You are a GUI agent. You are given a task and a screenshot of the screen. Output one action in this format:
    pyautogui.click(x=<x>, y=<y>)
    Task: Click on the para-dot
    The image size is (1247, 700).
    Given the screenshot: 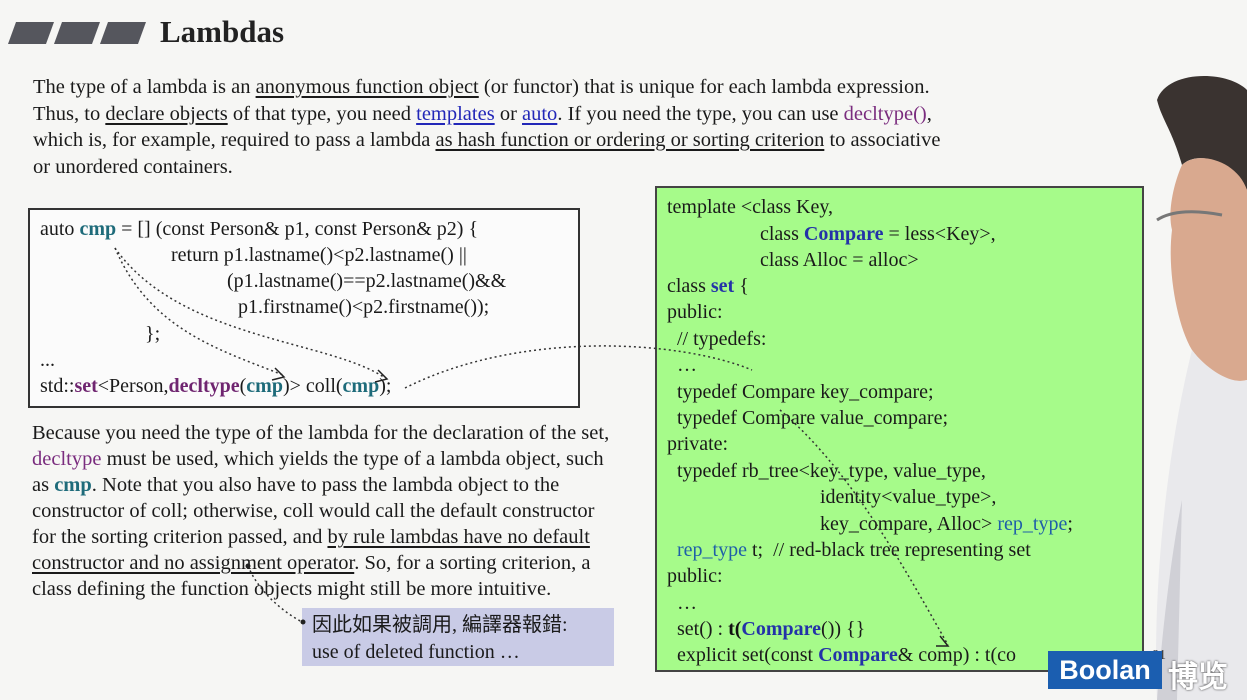 What is the action you would take?
    pyautogui.click(x=248, y=566)
    